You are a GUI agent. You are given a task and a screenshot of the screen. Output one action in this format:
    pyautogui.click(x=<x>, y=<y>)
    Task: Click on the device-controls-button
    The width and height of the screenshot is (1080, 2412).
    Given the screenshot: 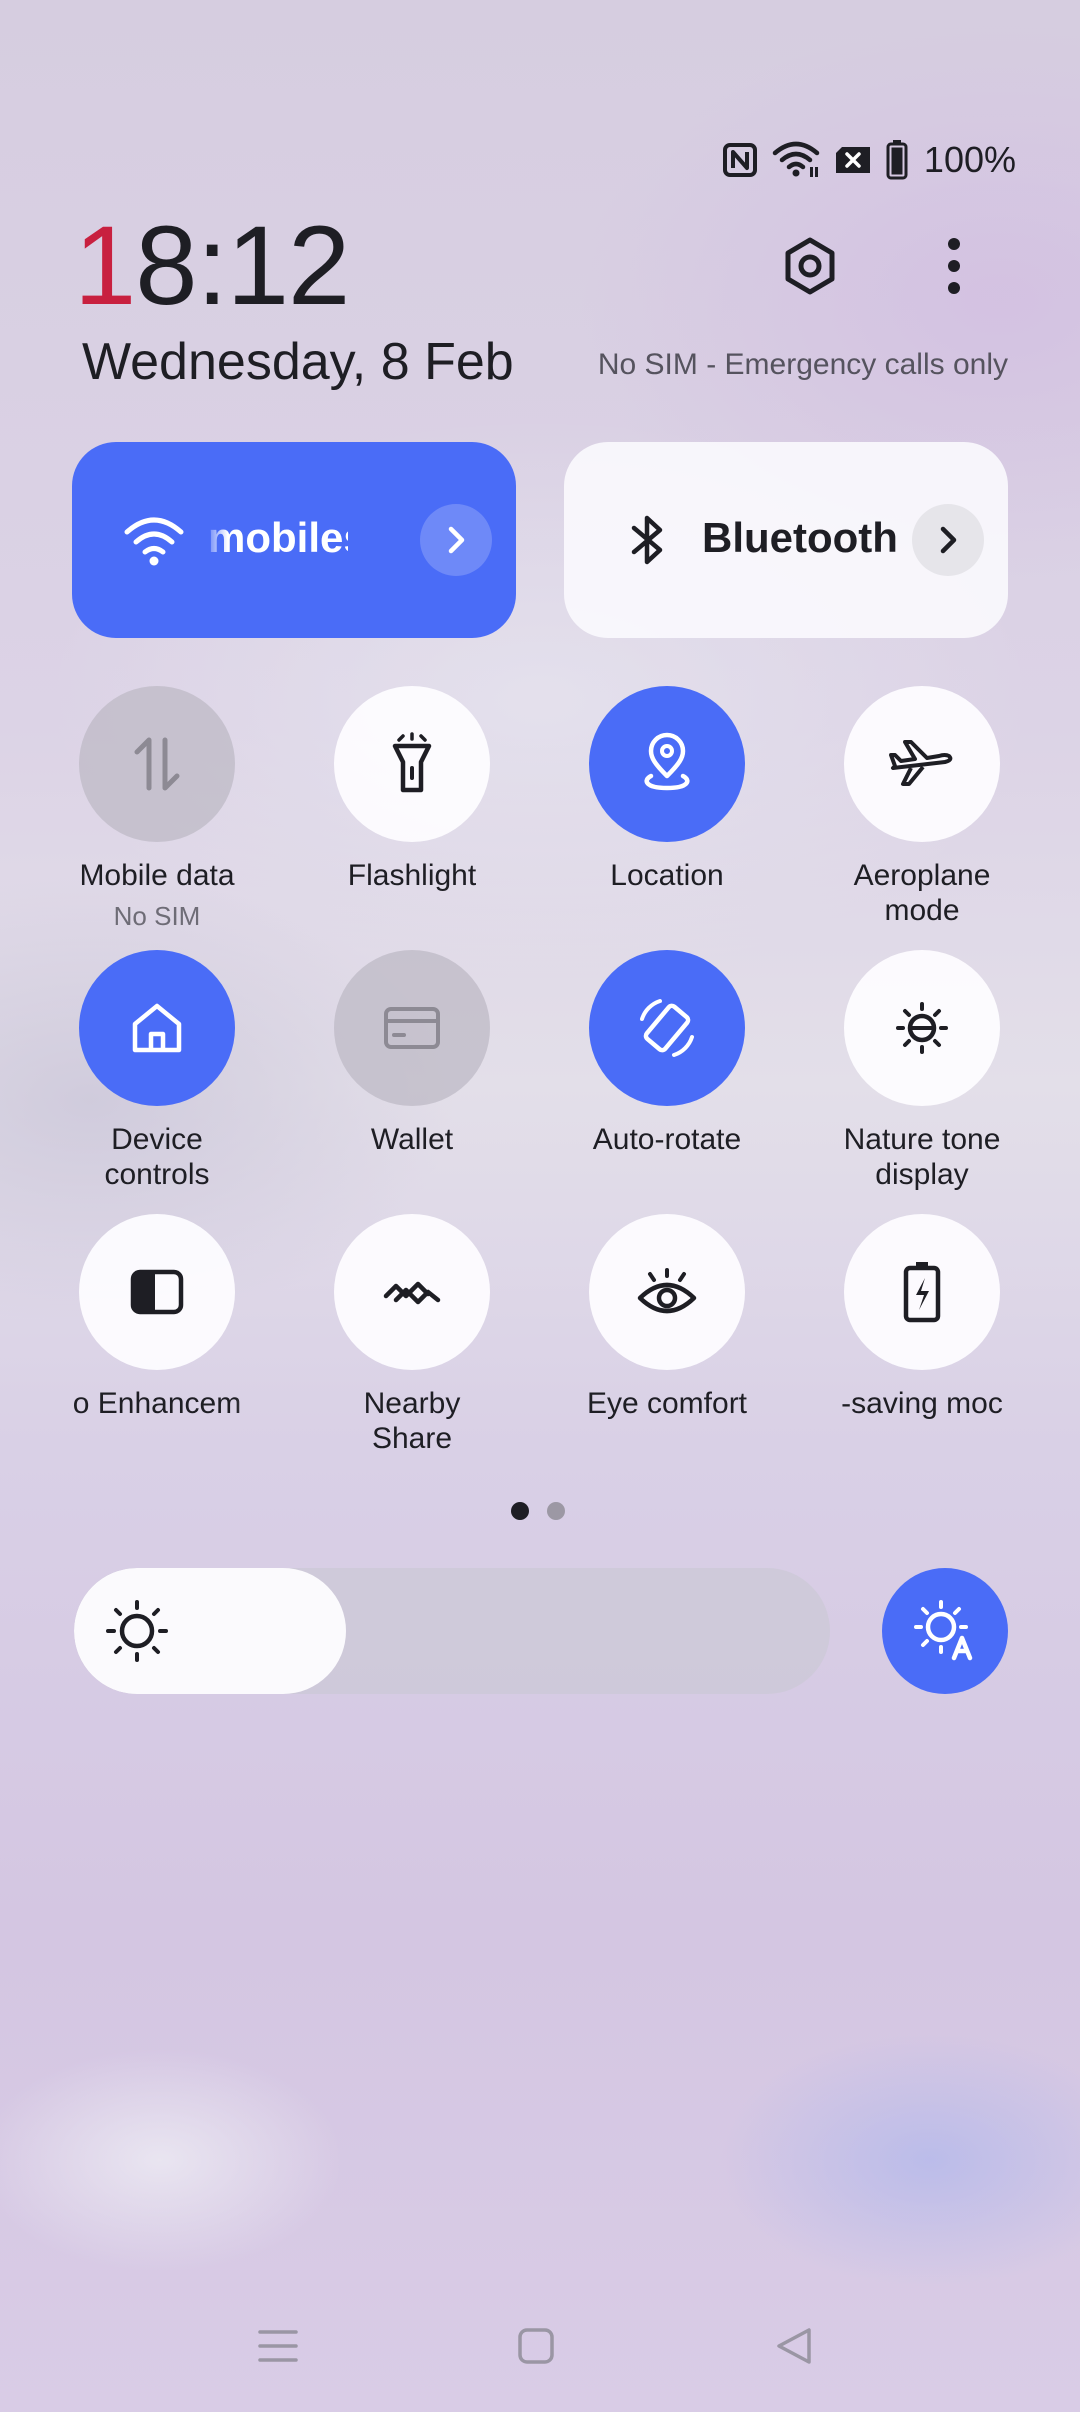 What is the action you would take?
    pyautogui.click(x=157, y=1028)
    